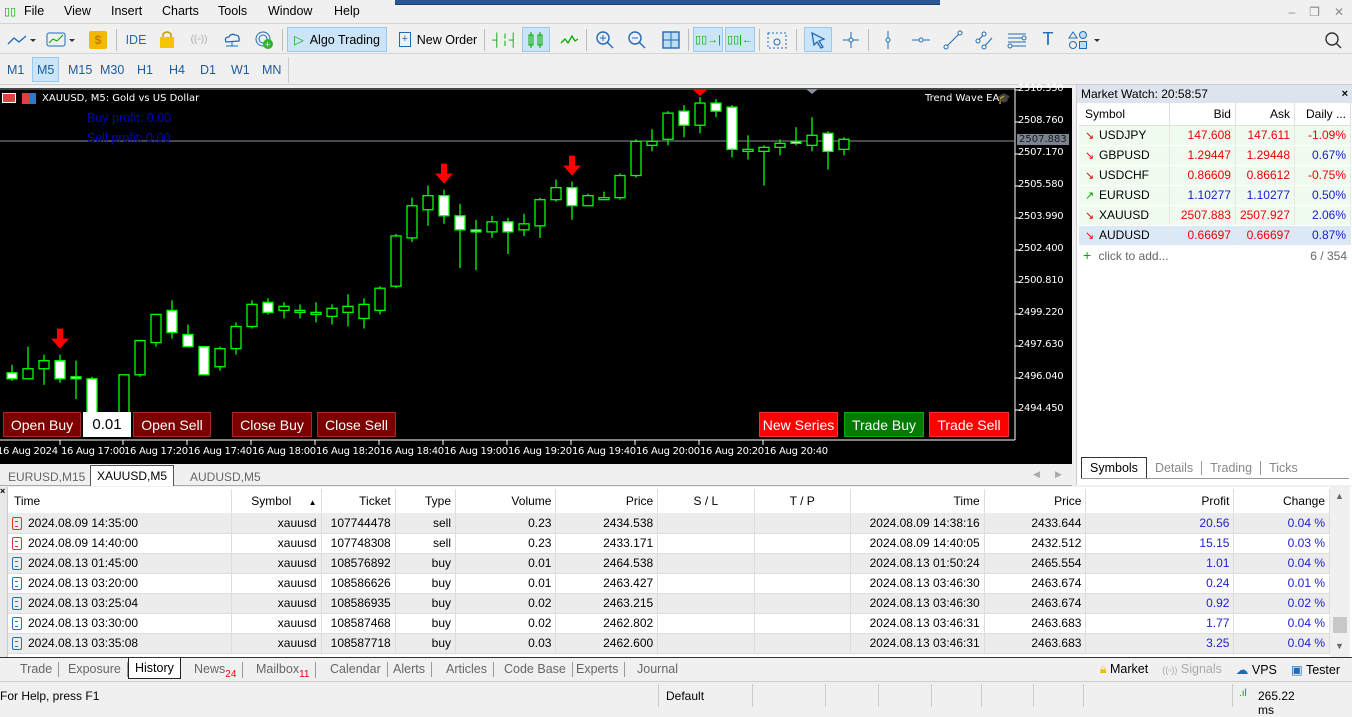  What do you see at coordinates (884, 424) in the screenshot?
I see `trade-buy-button: Trade Buy` at bounding box center [884, 424].